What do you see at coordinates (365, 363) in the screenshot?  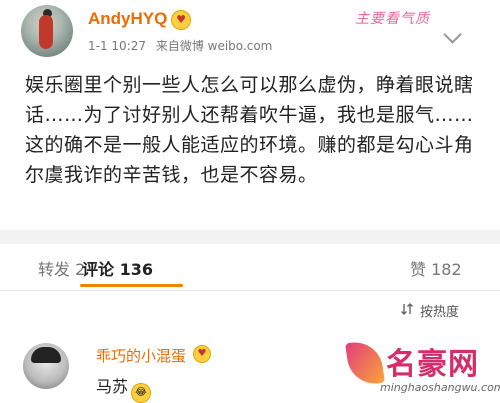 I see `logo-leaf-icon` at bounding box center [365, 363].